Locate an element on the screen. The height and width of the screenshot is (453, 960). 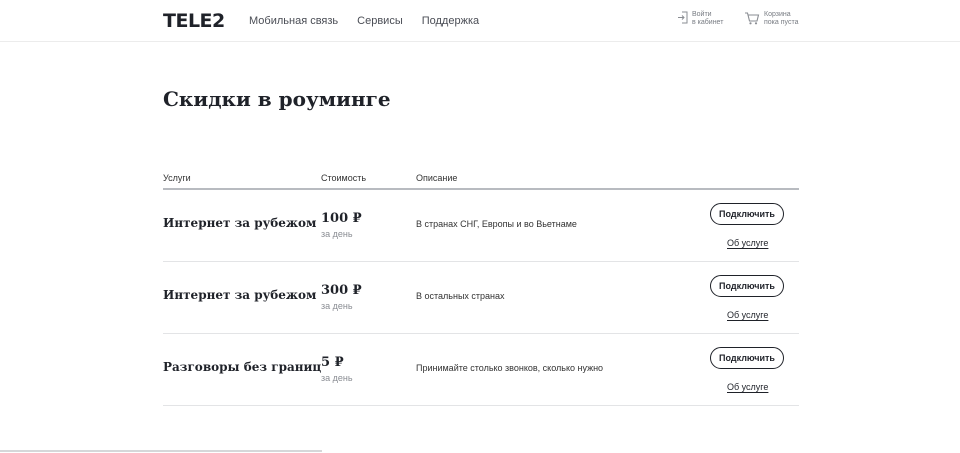
service-name: Разговоры без границ is located at coordinates (242, 367).